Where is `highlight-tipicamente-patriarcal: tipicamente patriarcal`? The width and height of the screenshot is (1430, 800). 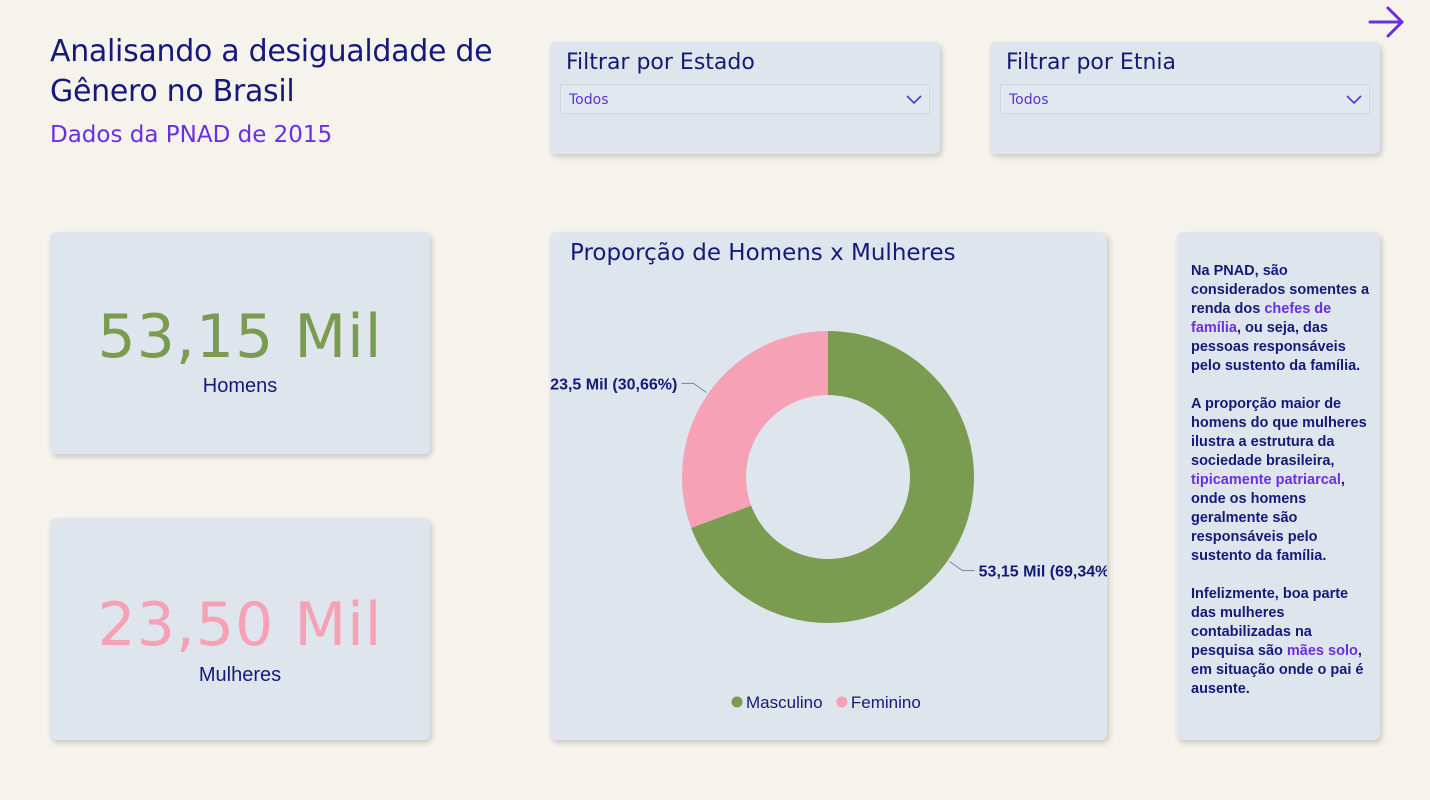
highlight-tipicamente-patriarcal: tipicamente patriarcal is located at coordinates (1266, 480).